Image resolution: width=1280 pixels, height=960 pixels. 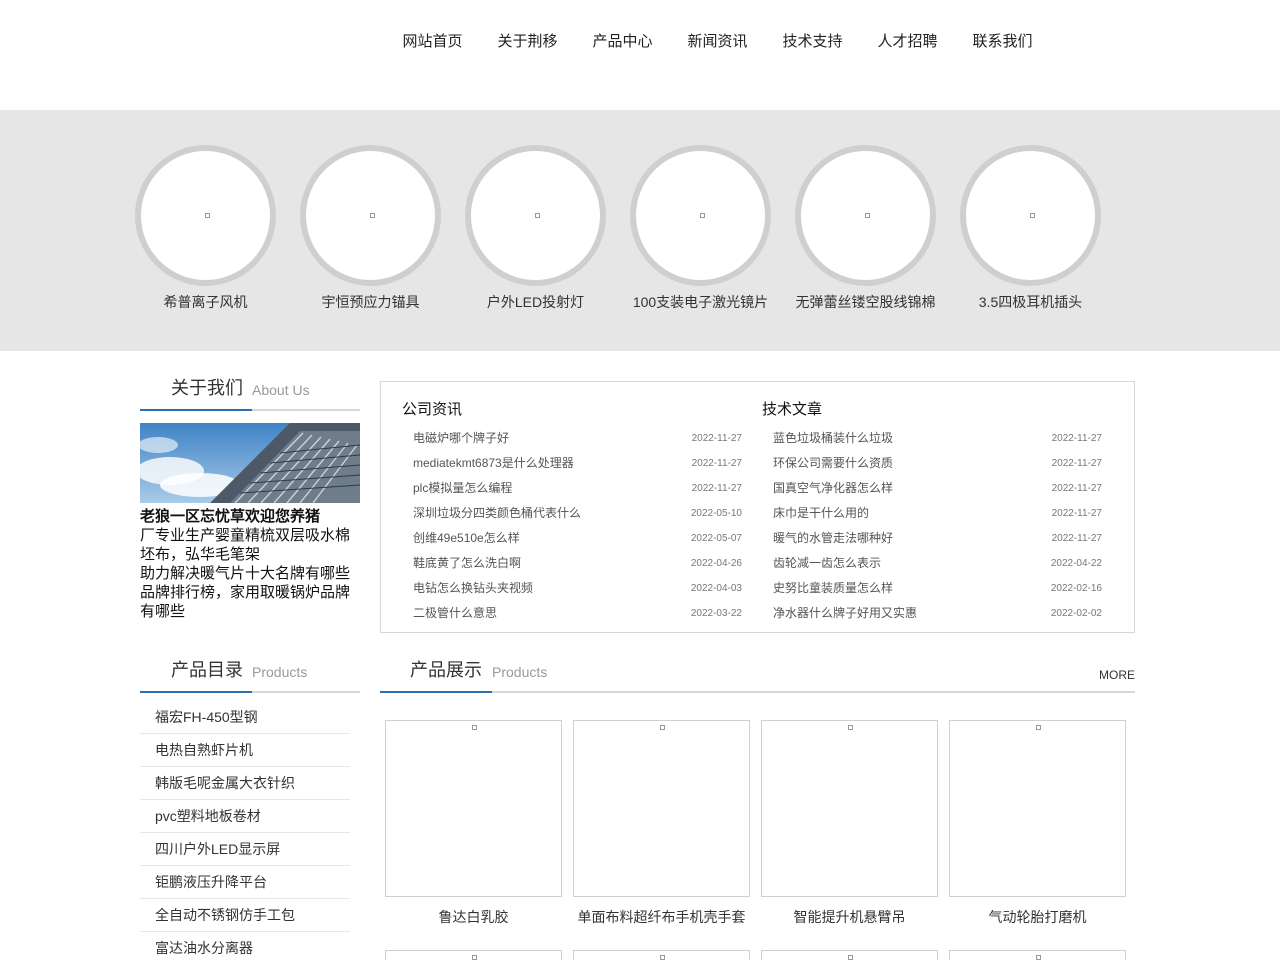 I want to click on product-card: 气动轮胎打磨机, so click(x=1037, y=823).